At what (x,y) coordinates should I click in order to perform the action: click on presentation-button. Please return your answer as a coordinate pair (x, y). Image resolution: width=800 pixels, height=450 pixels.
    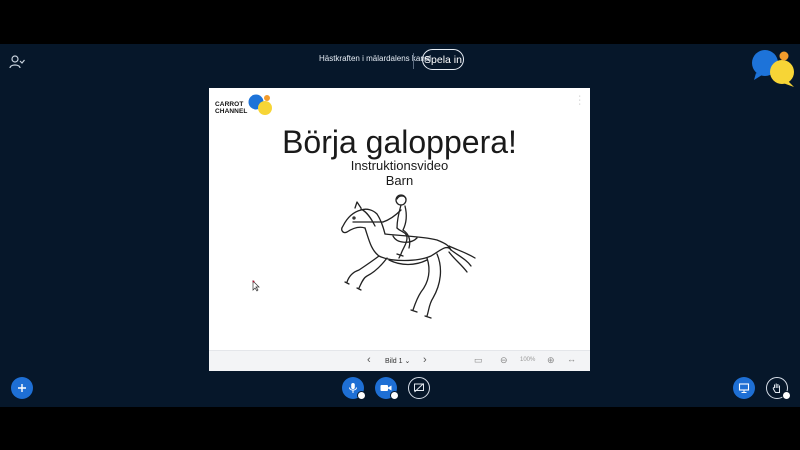
    Looking at the image, I should click on (744, 388).